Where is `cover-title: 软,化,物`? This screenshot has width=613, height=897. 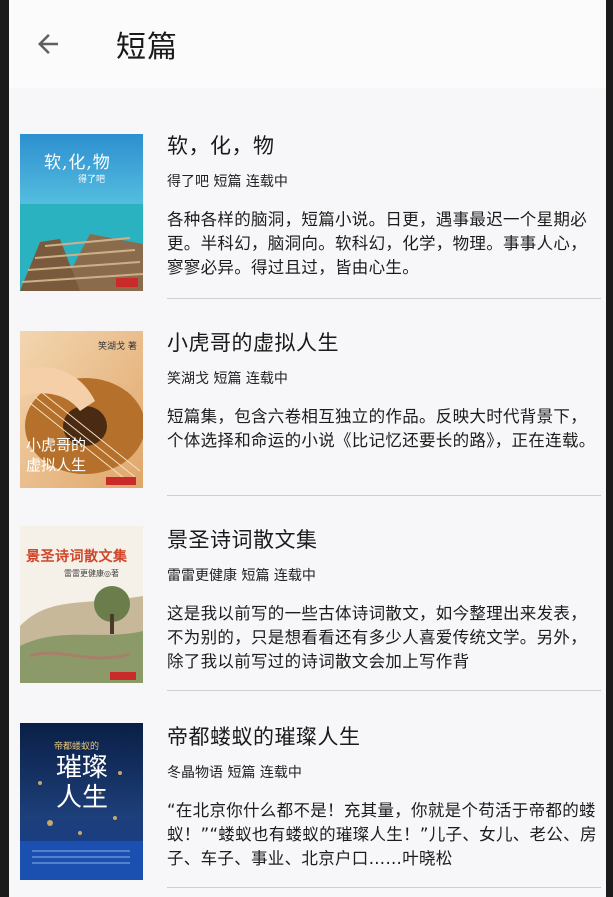
cover-title: 软,化,物 is located at coordinates (77, 163).